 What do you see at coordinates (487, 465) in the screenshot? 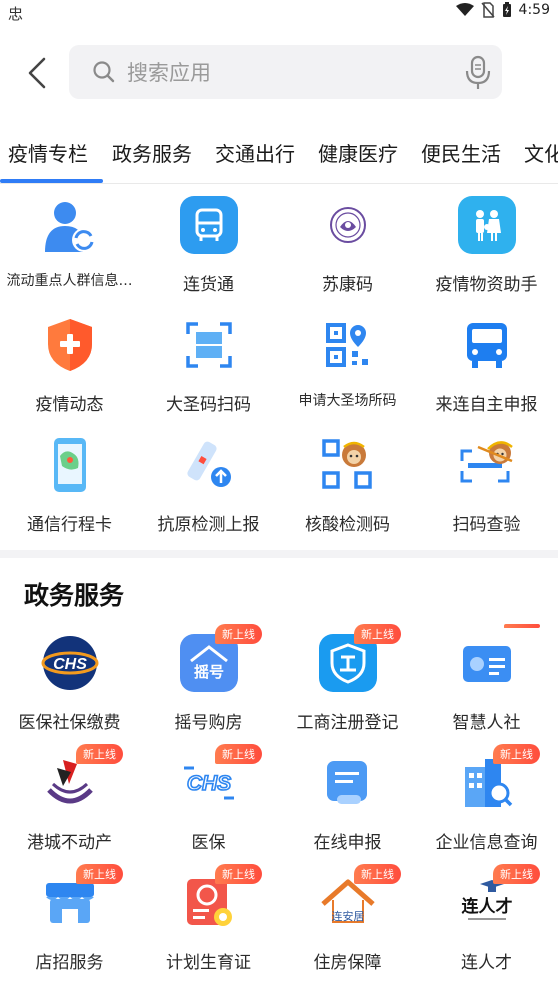
I see `monkey-scan-icon` at bounding box center [487, 465].